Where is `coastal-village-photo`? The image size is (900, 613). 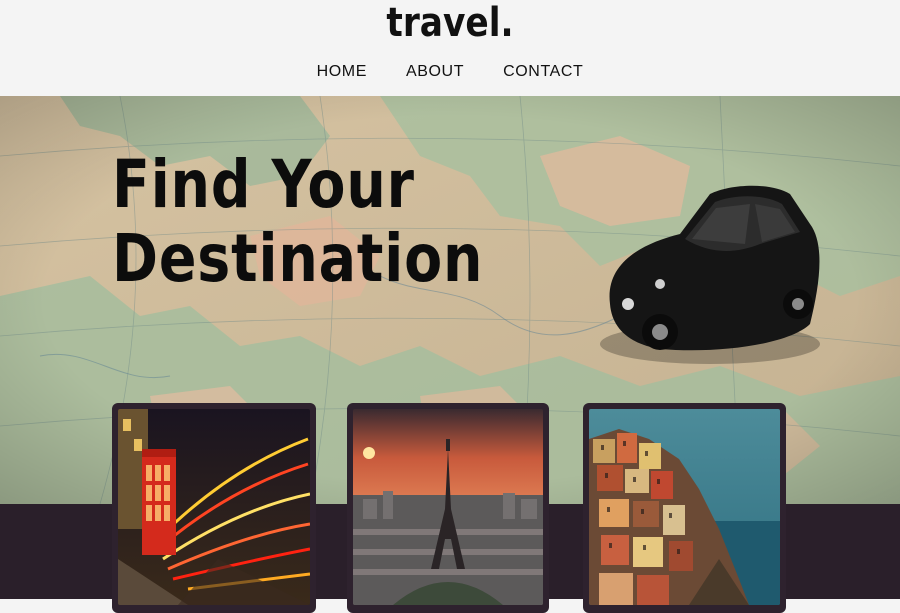 coastal-village-photo is located at coordinates (684, 507).